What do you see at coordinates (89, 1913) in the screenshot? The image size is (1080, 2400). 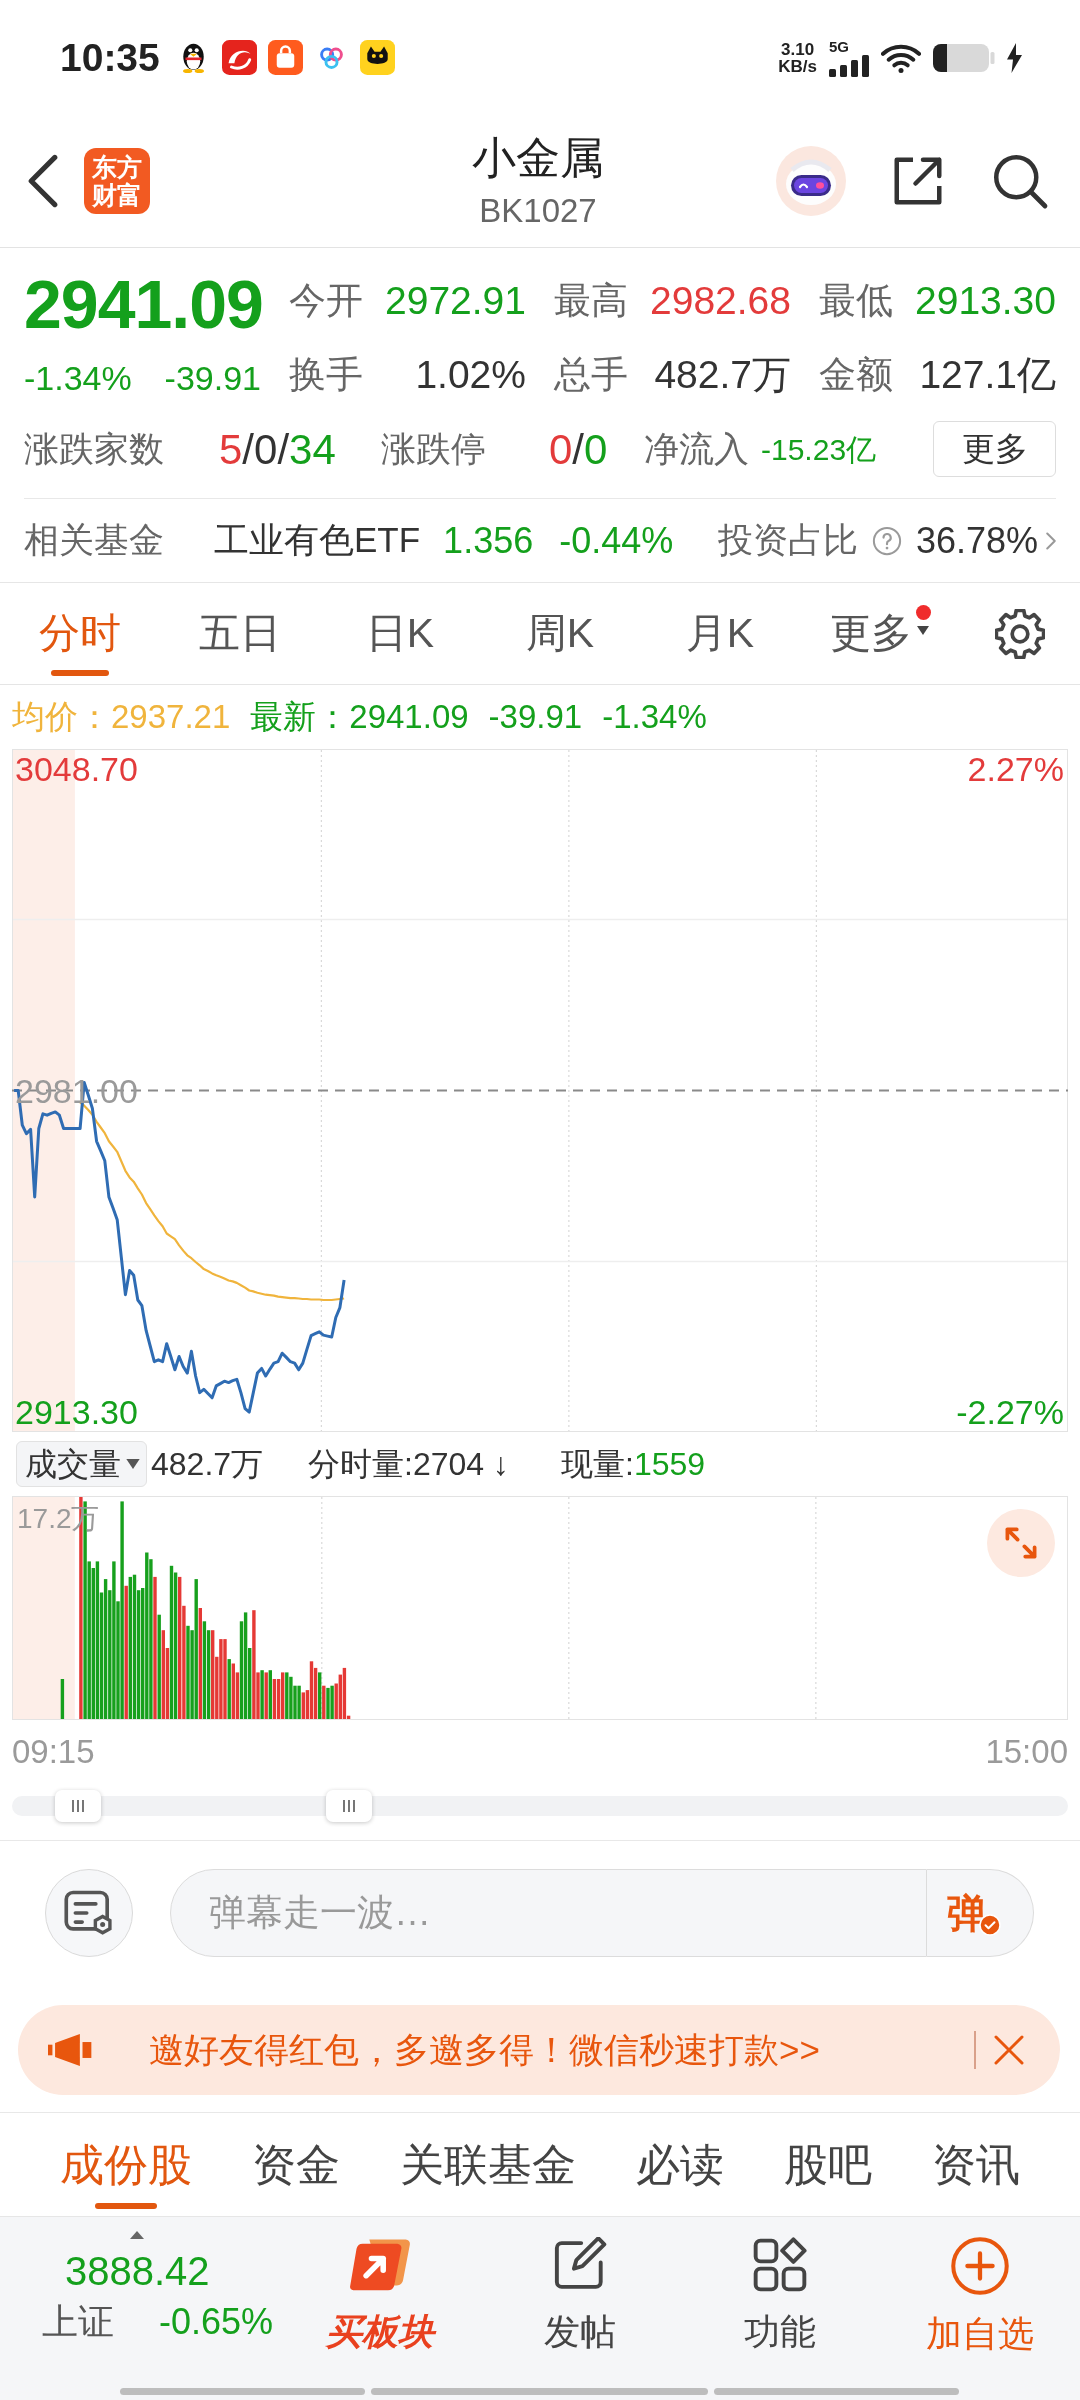 I see `list-settings-icon` at bounding box center [89, 1913].